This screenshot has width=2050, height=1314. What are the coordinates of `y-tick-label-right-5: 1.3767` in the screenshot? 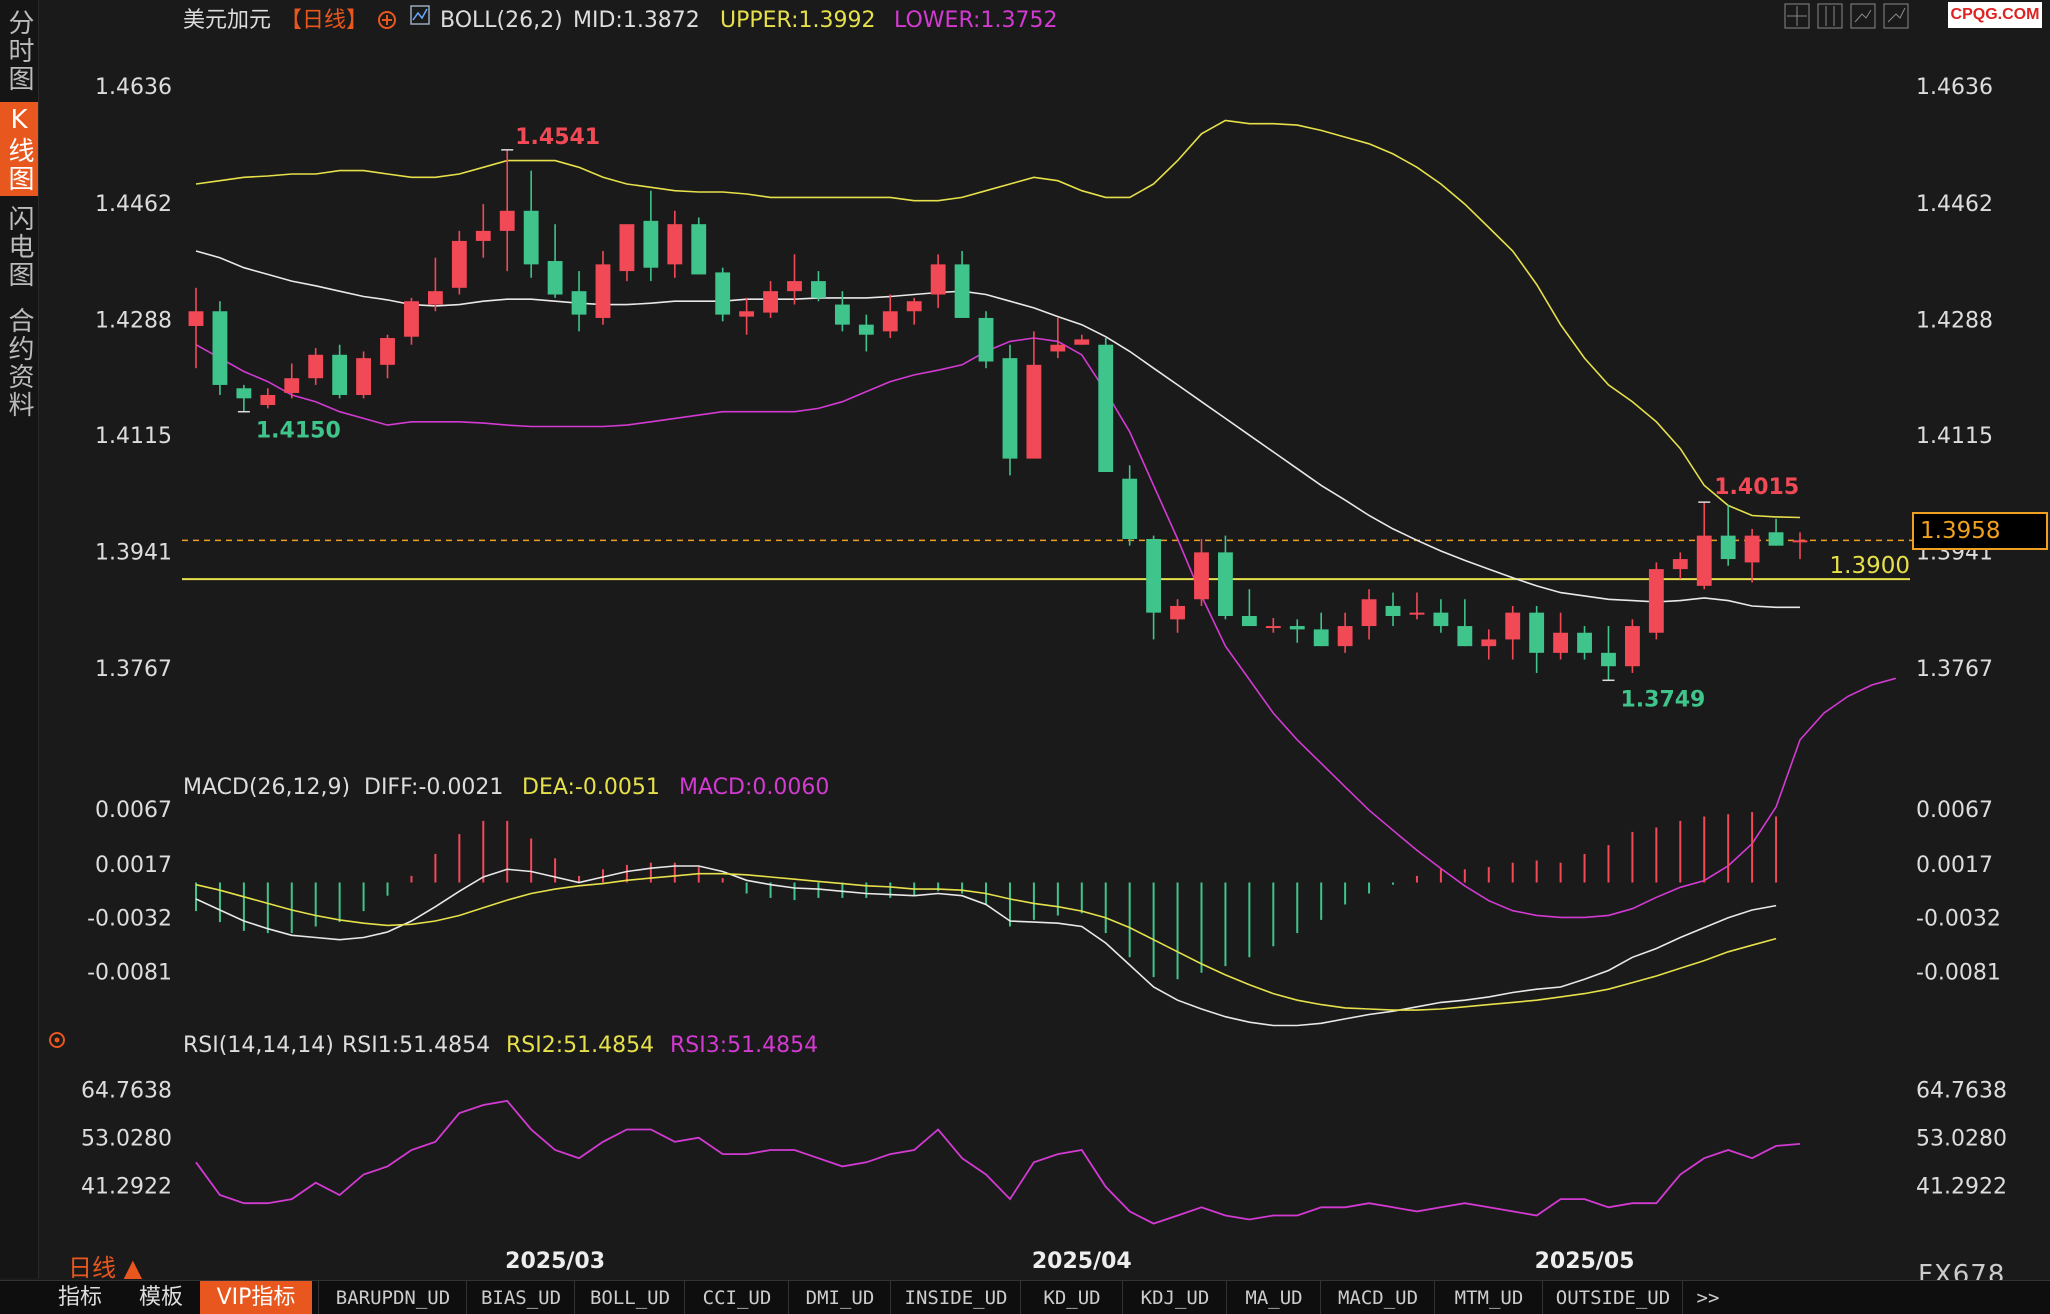 It's located at (1954, 669).